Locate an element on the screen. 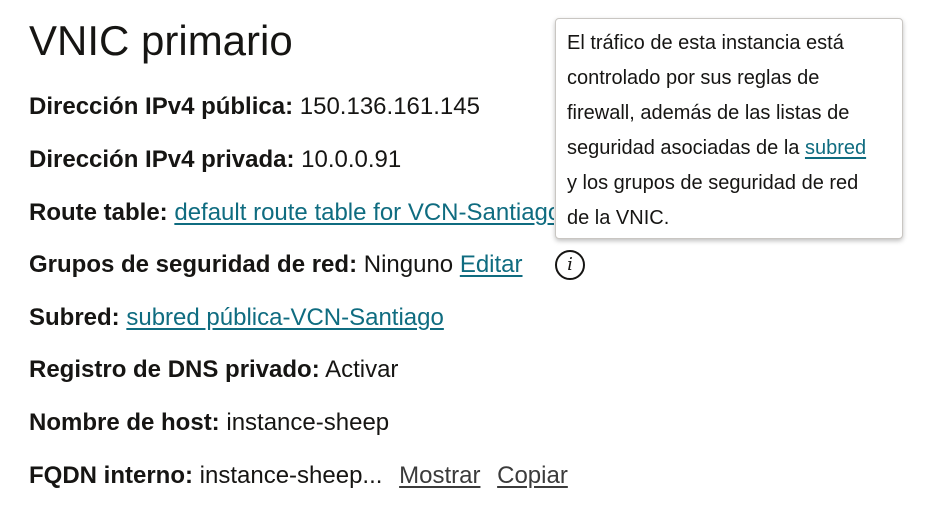 The image size is (941, 522). tooltip-line: El tráfico de esta instancia está is located at coordinates (705, 43).